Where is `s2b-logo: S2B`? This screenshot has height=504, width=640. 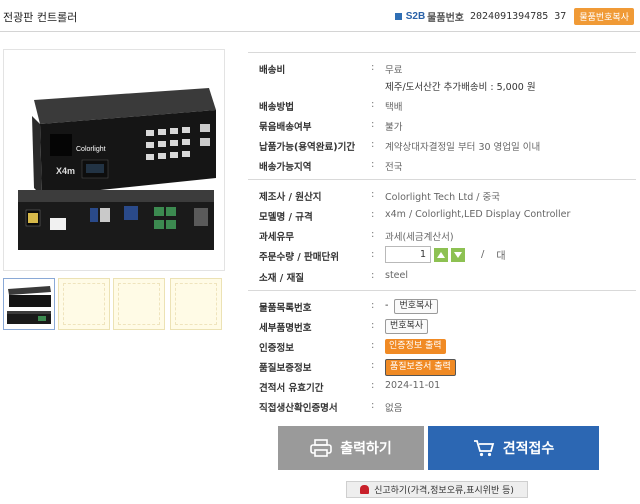 s2b-logo: S2B is located at coordinates (415, 16).